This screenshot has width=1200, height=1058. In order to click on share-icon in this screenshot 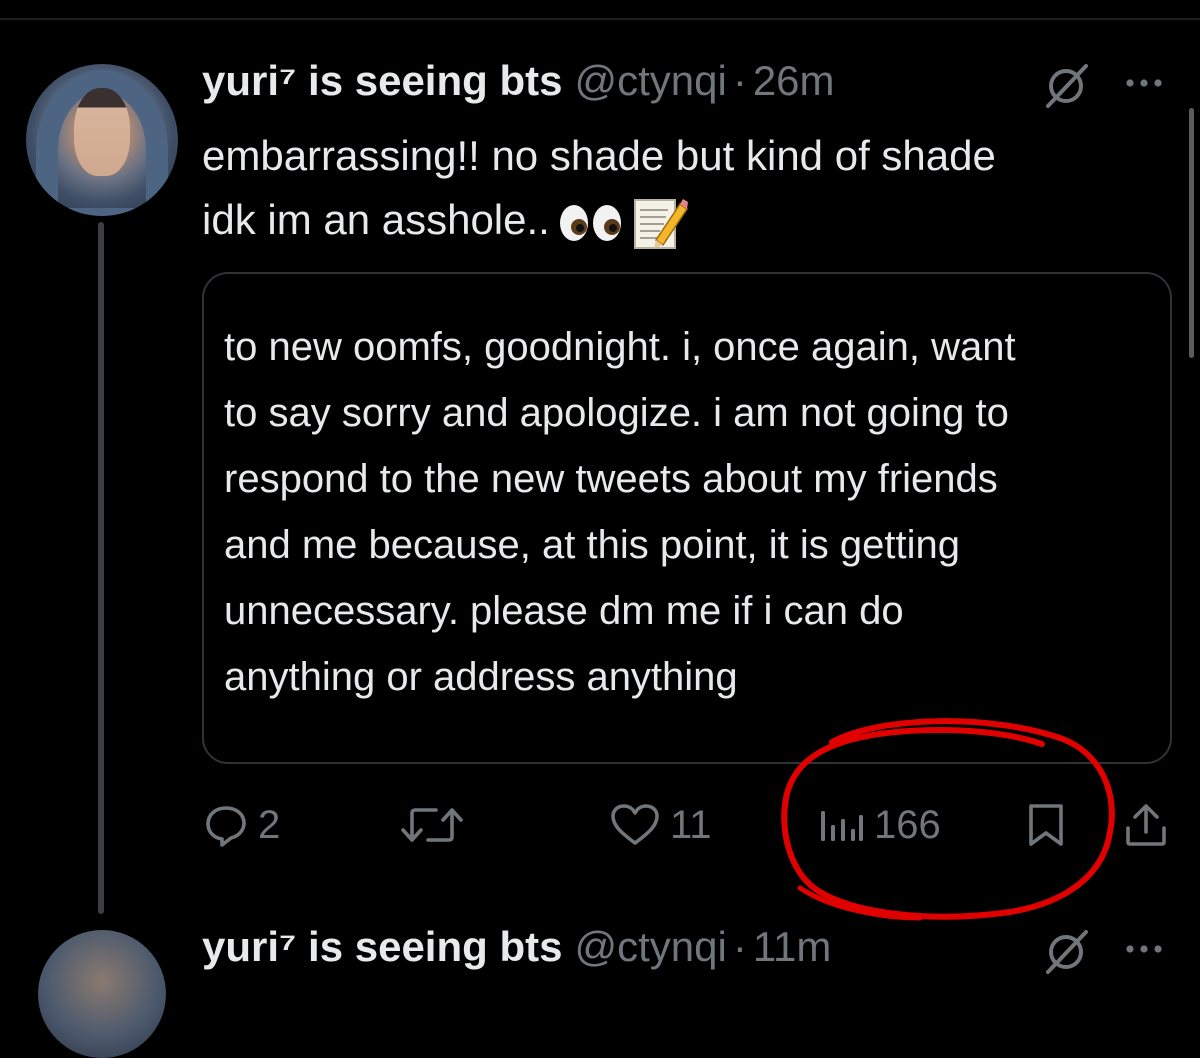, I will do `click(1146, 825)`.